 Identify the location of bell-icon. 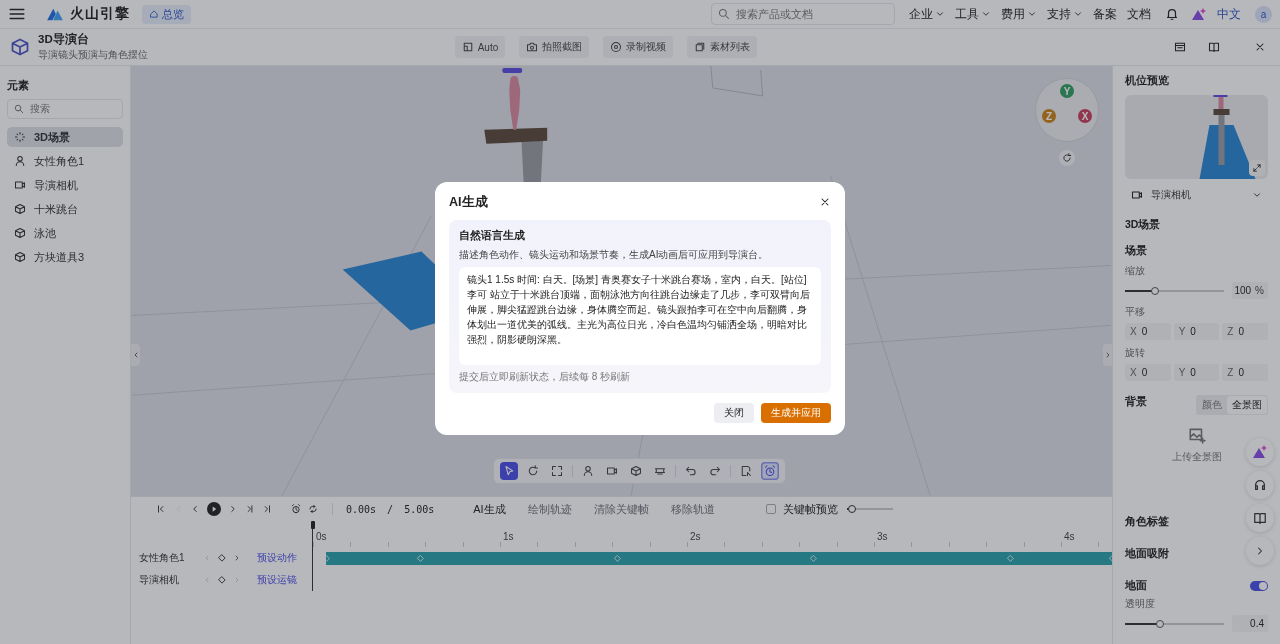
(1172, 14).